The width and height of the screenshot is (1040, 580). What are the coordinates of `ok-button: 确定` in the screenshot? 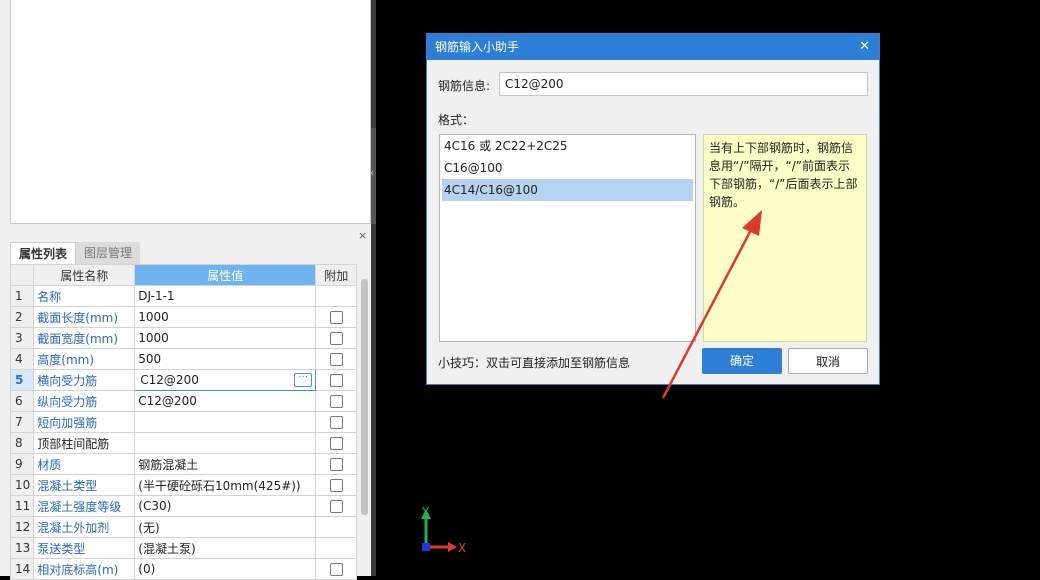 It's located at (742, 361).